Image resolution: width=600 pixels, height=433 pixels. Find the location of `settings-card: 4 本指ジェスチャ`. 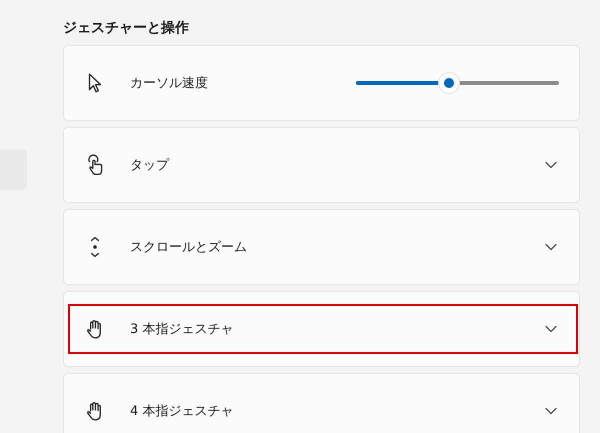

settings-card: 4 本指ジェスチャ is located at coordinates (321, 403).